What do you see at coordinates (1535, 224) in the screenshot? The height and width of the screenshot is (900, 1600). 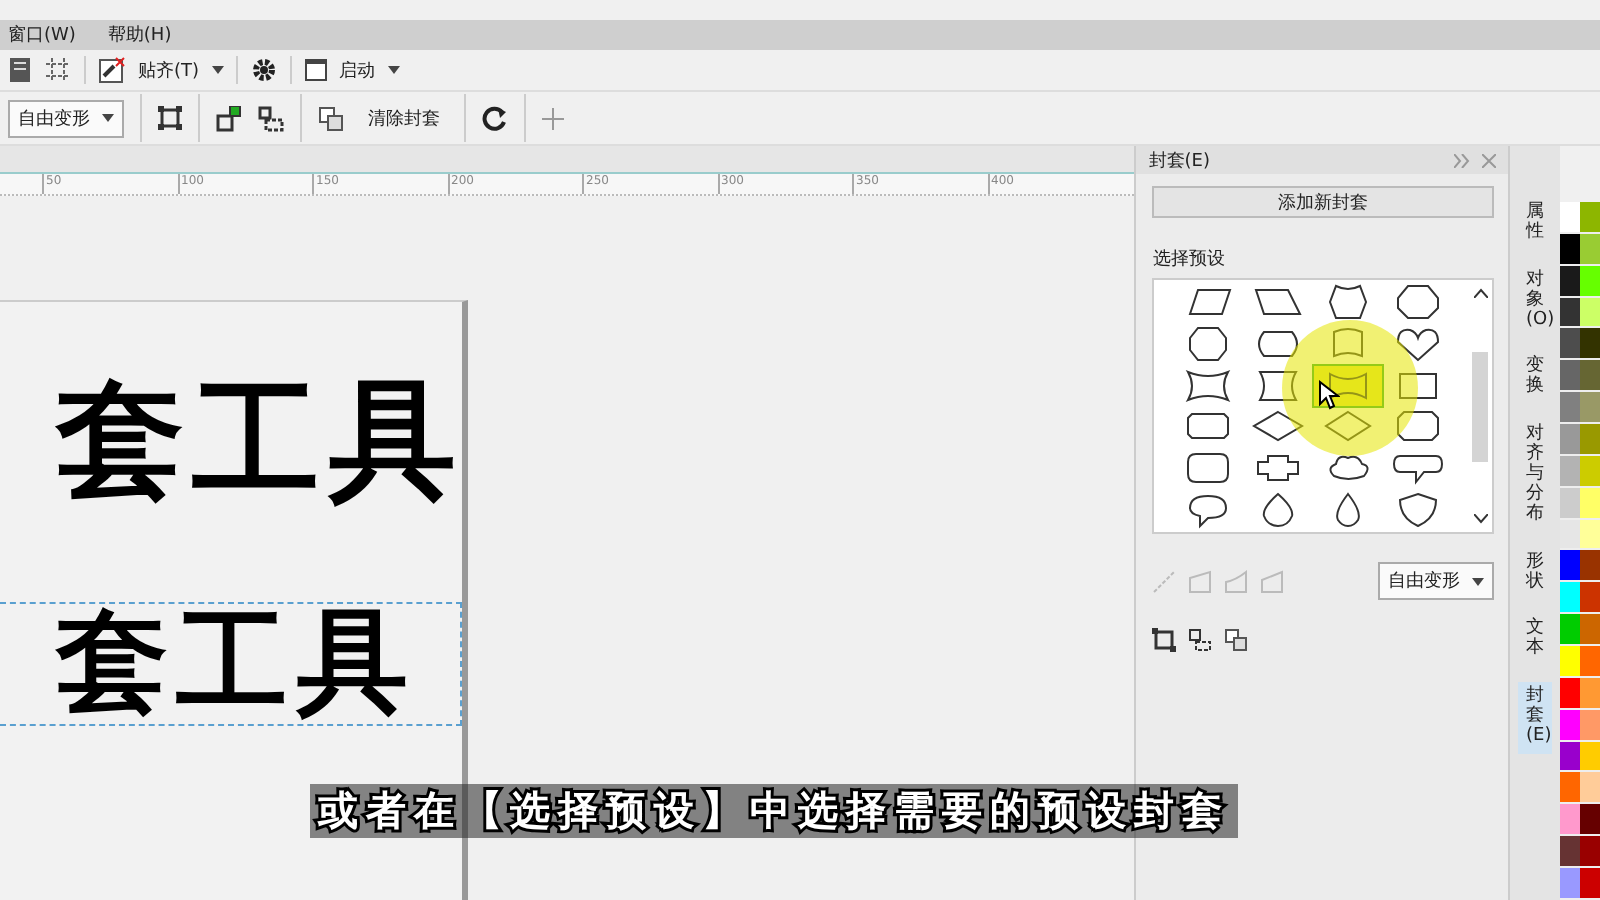 I see `docker-tab: 属性` at bounding box center [1535, 224].